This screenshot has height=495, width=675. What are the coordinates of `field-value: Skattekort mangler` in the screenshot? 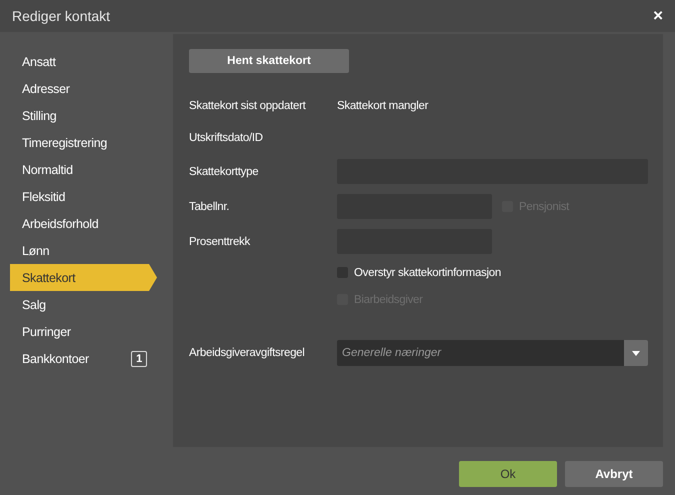 It's located at (382, 106).